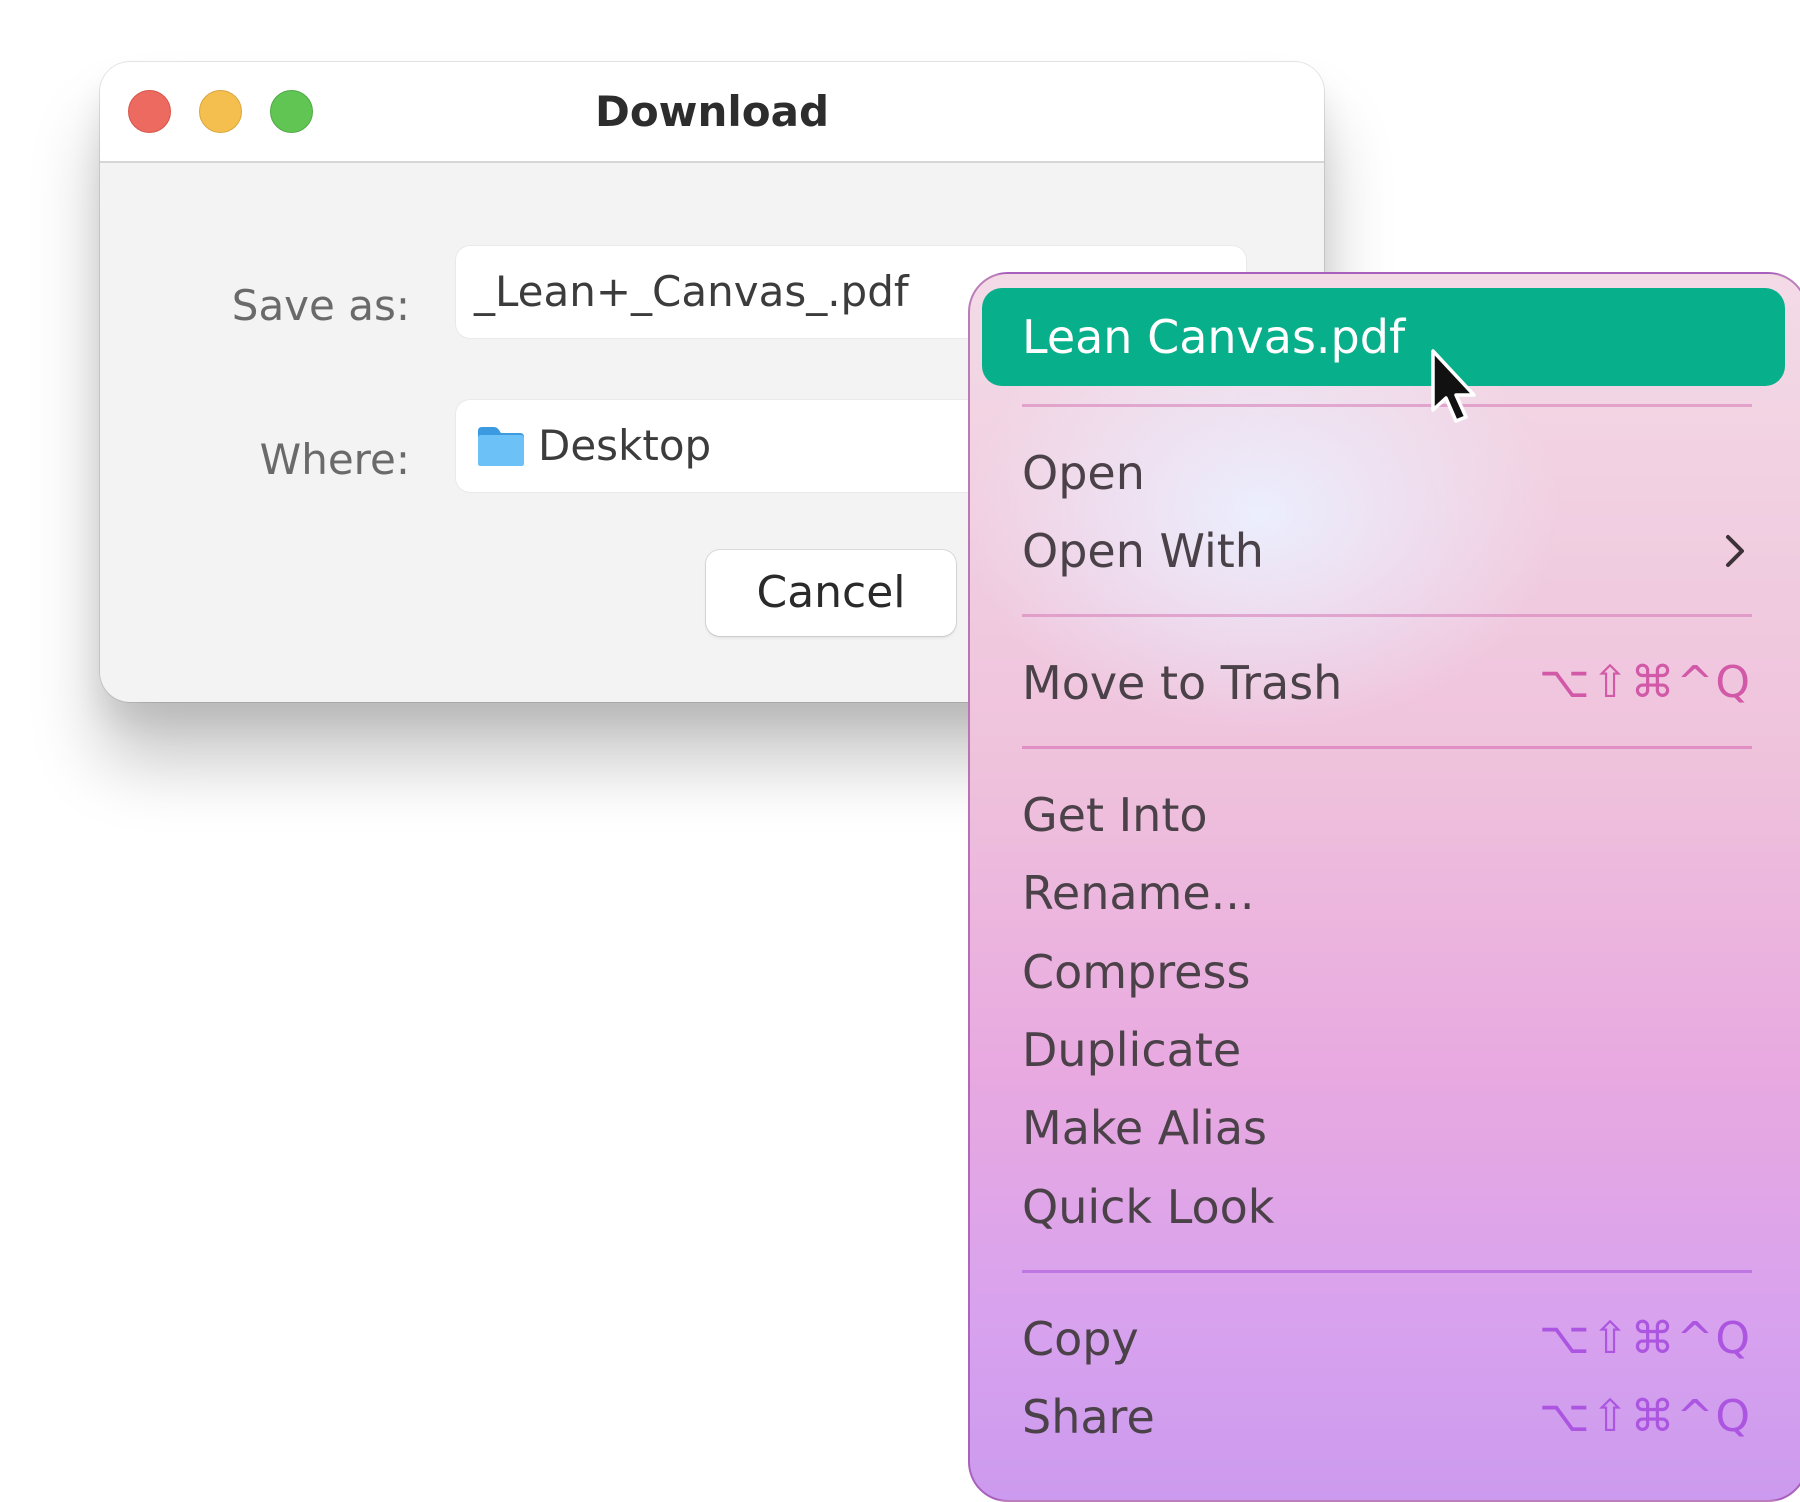  Describe the element at coordinates (1132, 1050) in the screenshot. I see `menu-item-label: Duplicate` at that location.